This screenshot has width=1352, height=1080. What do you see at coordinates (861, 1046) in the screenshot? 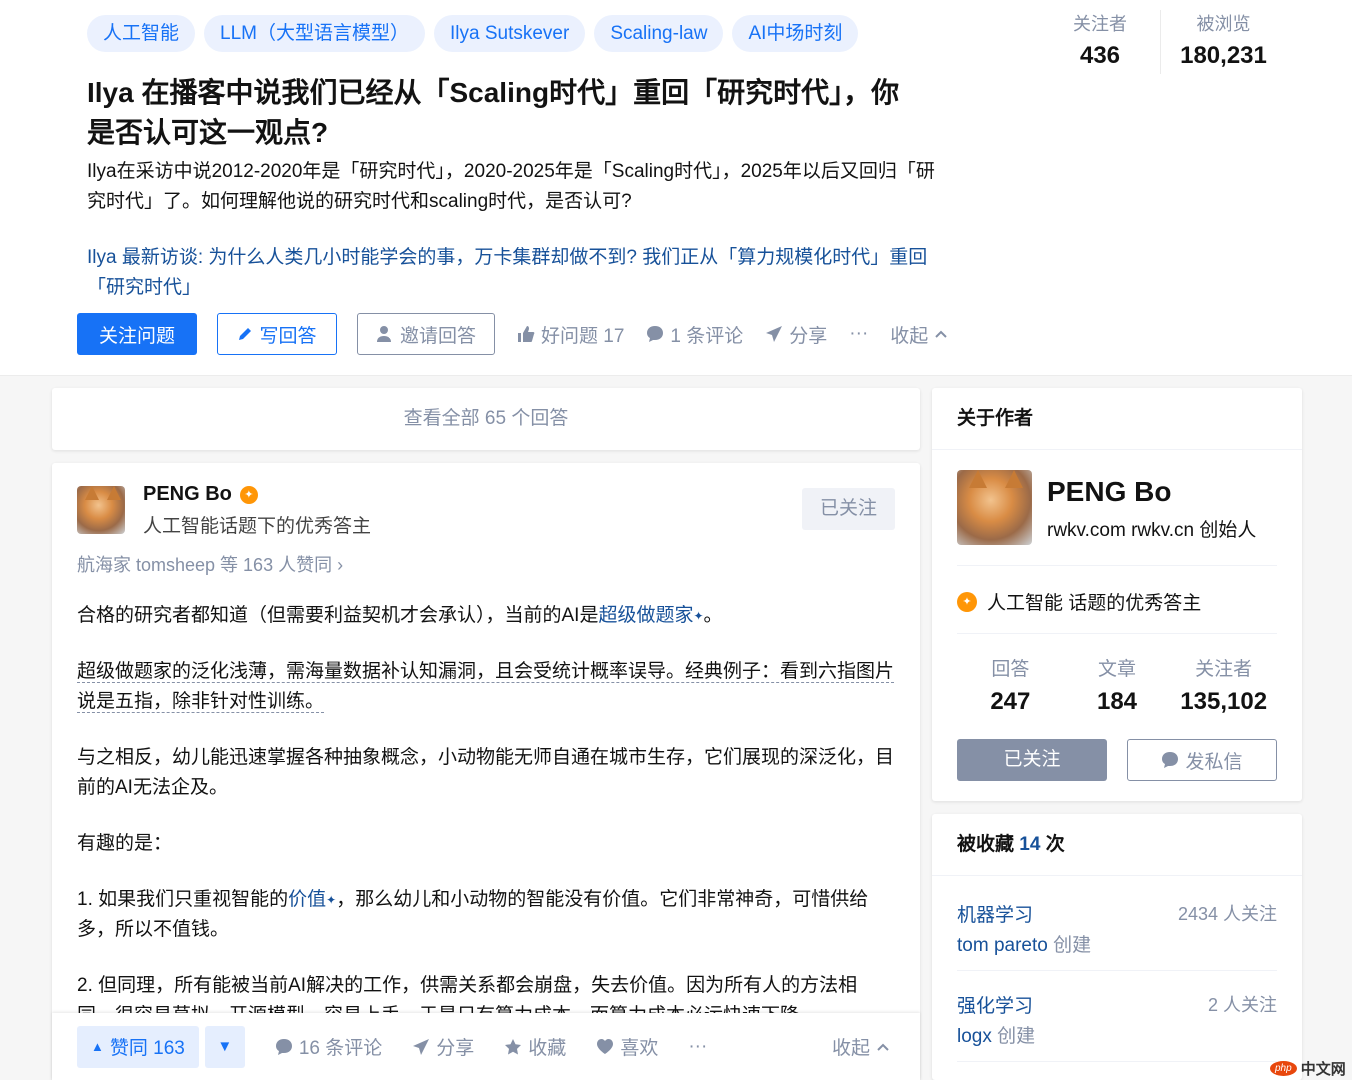
I see `answer-collapse-button: 收起` at bounding box center [861, 1046].